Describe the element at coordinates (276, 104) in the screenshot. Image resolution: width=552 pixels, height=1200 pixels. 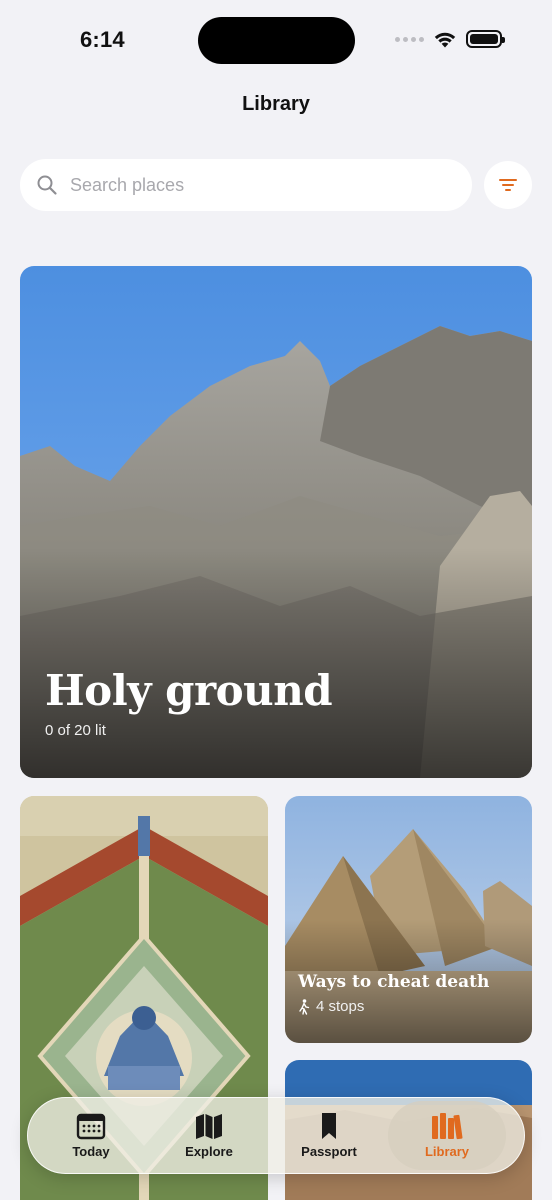
I see `page-title: Library` at that location.